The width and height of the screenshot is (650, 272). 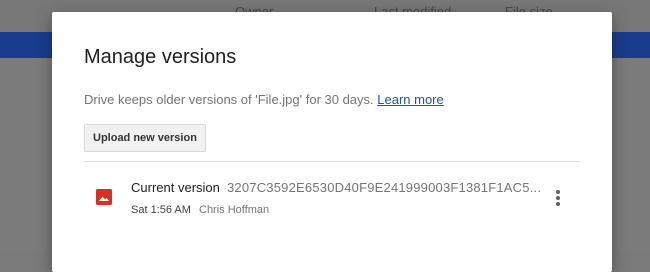 What do you see at coordinates (410, 99) in the screenshot?
I see `learn-more-link: Learn more` at bounding box center [410, 99].